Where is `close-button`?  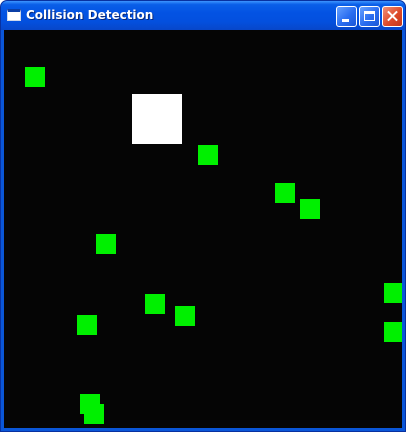
close-button is located at coordinates (392, 16).